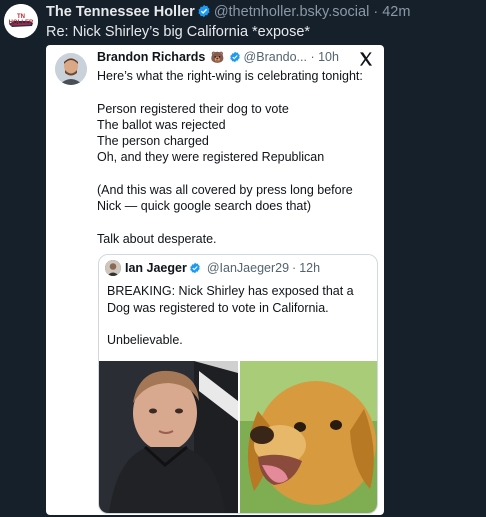  I want to click on tweet-header: Brandon Richards 🐻 @Brando... · 10h, so click(218, 57).